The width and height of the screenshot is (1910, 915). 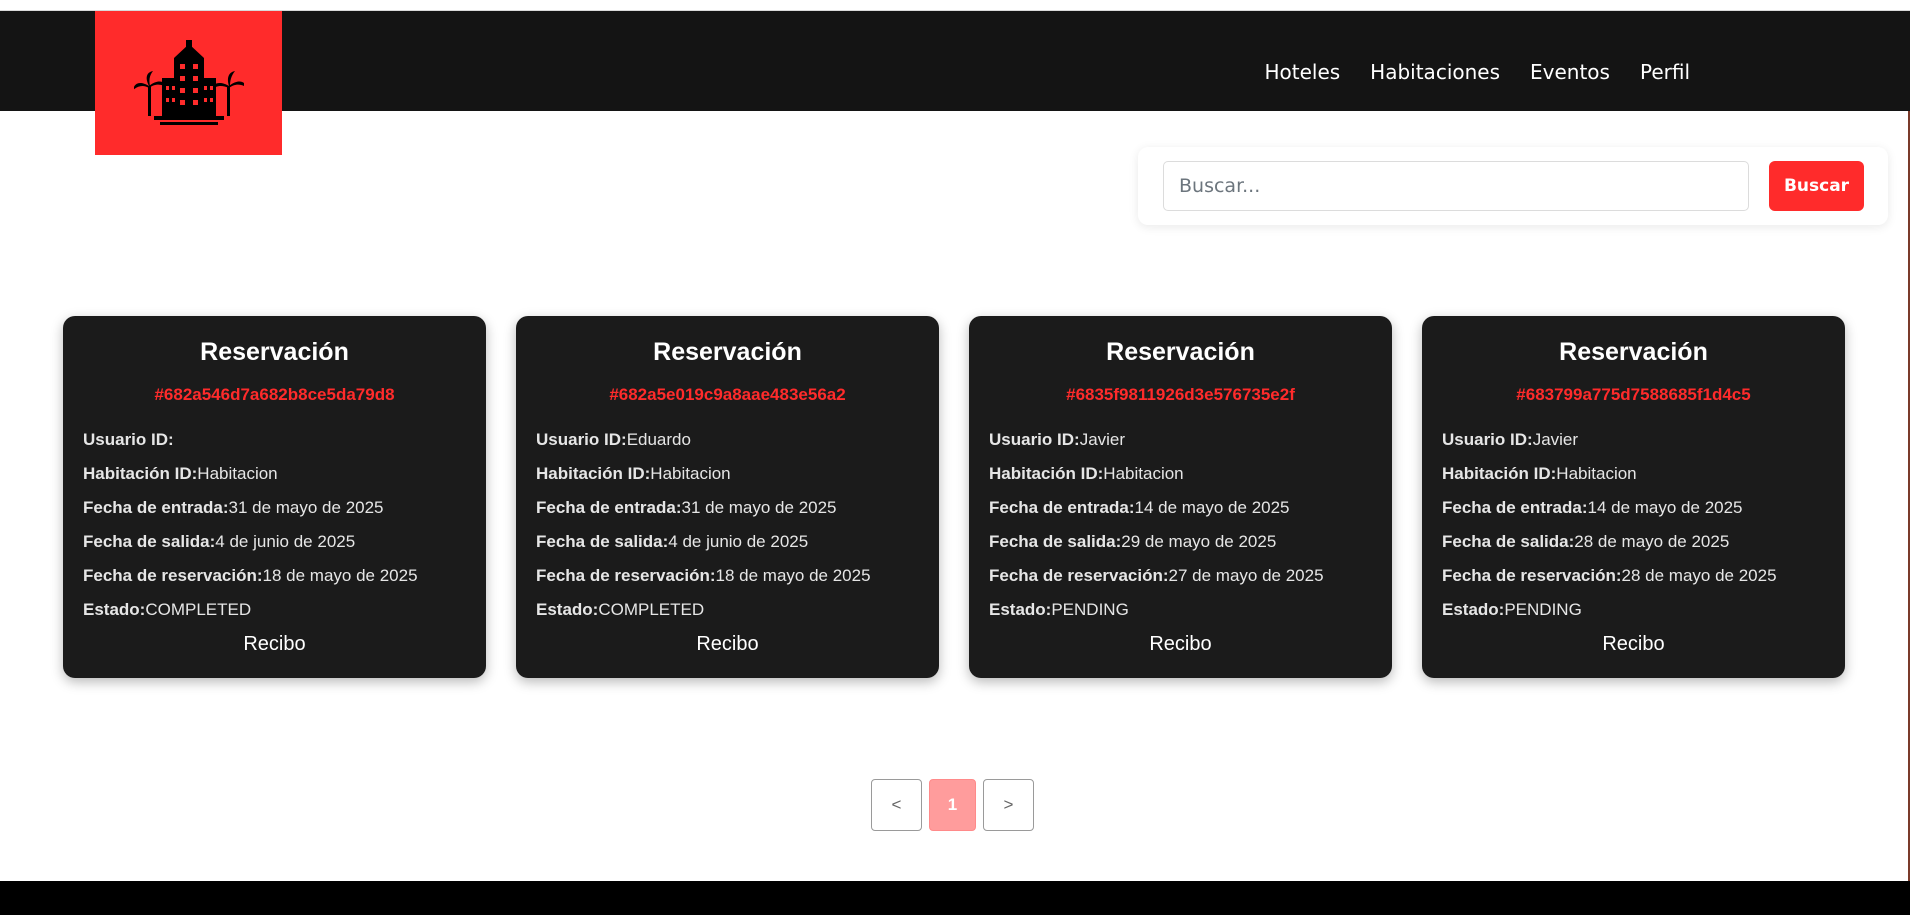 What do you see at coordinates (1302, 72) in the screenshot?
I see `nav-link-hoteles: Hoteles` at bounding box center [1302, 72].